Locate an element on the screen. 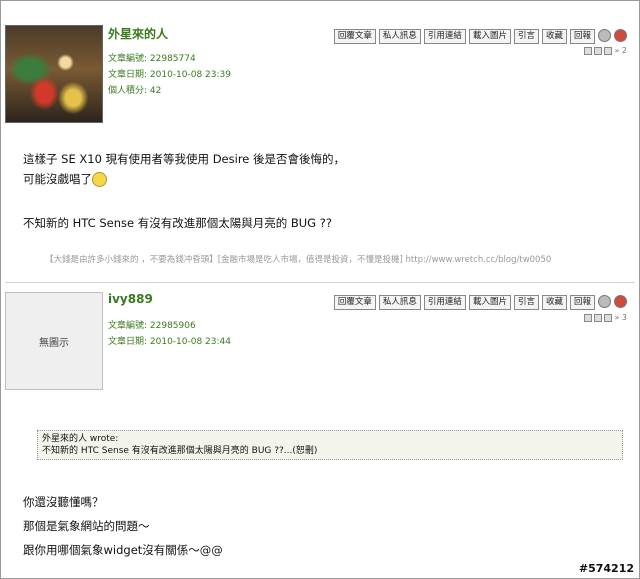 This screenshot has height=579, width=640. post-line: 這樣子 SE X10 現有使用者等我使用 Desire 後是否會後悔的， is located at coordinates (184, 159).